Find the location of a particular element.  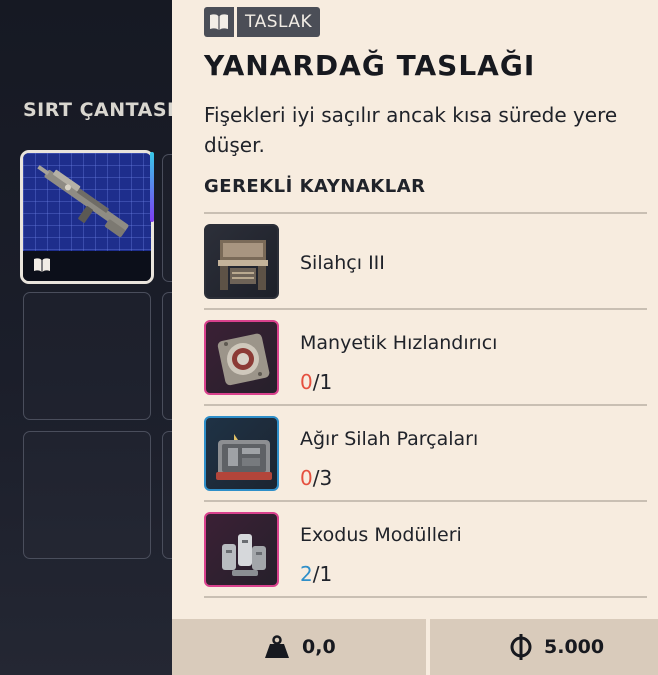

inventory-slot-selected is located at coordinates (87, 217).